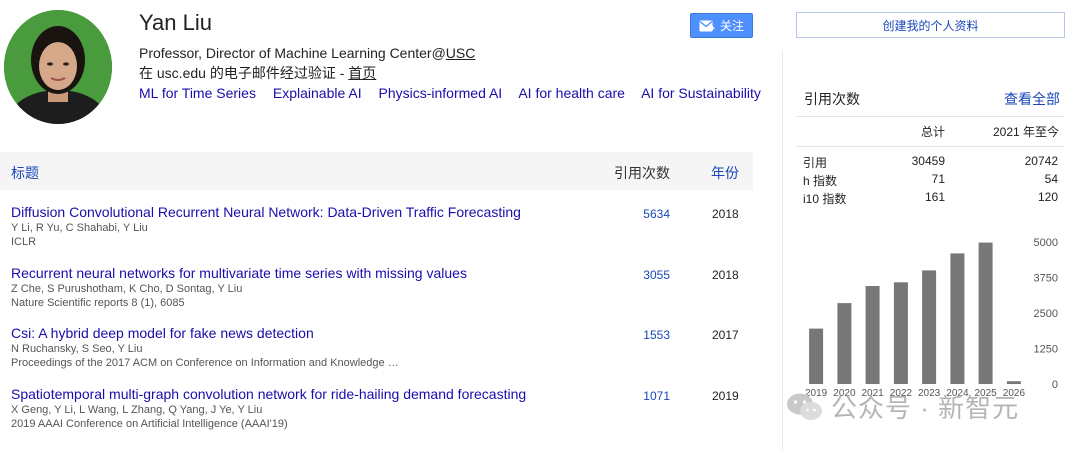 The height and width of the screenshot is (450, 1080). Describe the element at coordinates (938, 179) in the screenshot. I see `stat-total: 71` at that location.